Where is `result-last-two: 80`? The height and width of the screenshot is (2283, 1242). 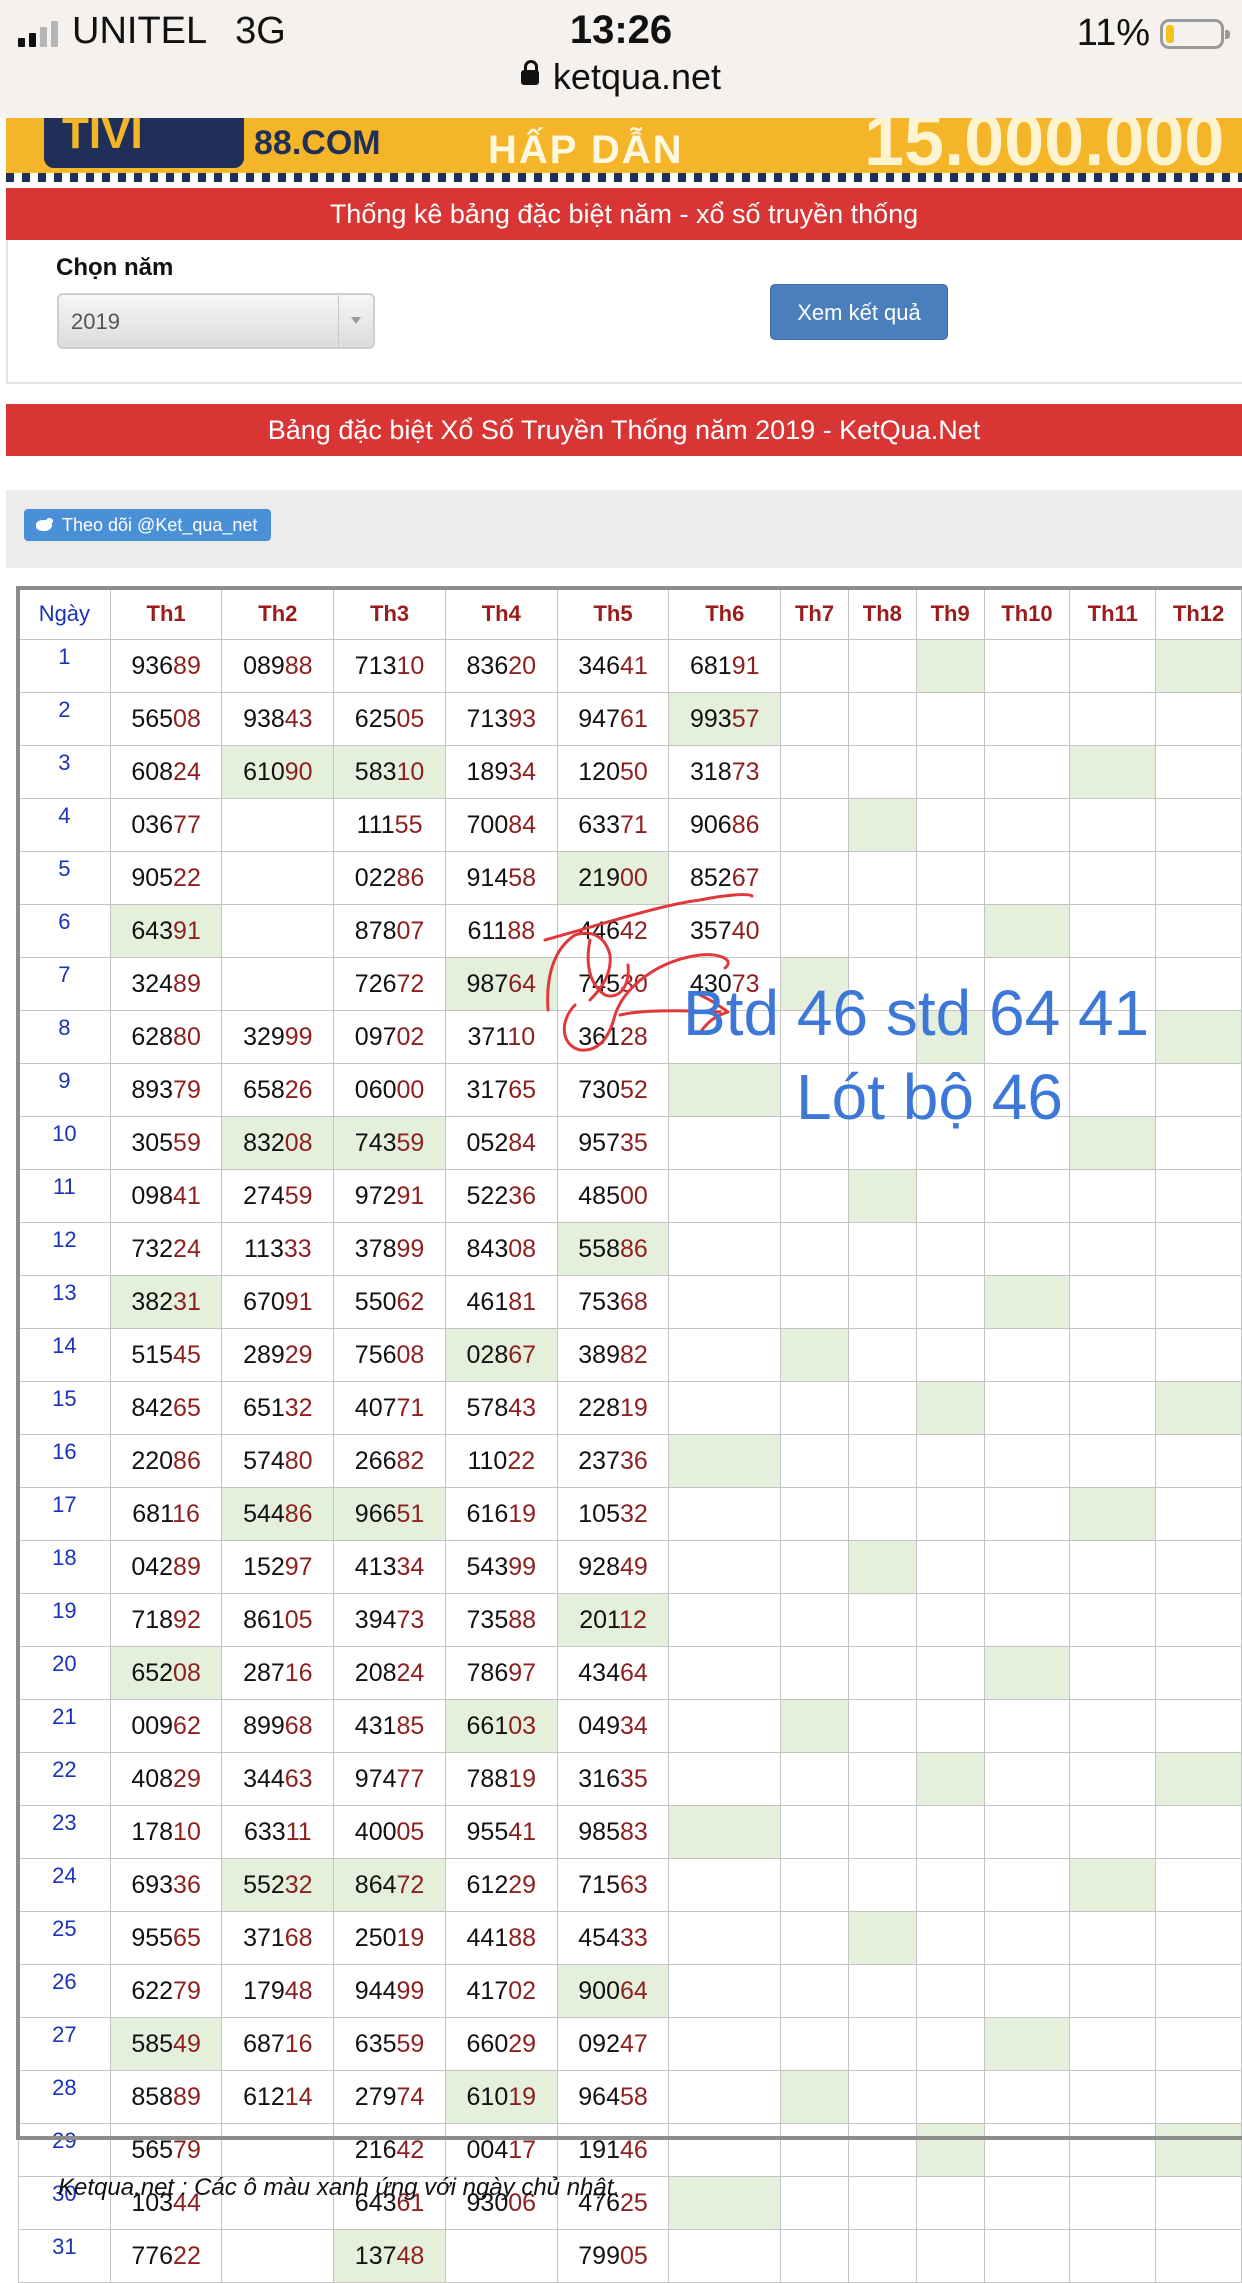
result-last-two: 80 is located at coordinates (298, 1460).